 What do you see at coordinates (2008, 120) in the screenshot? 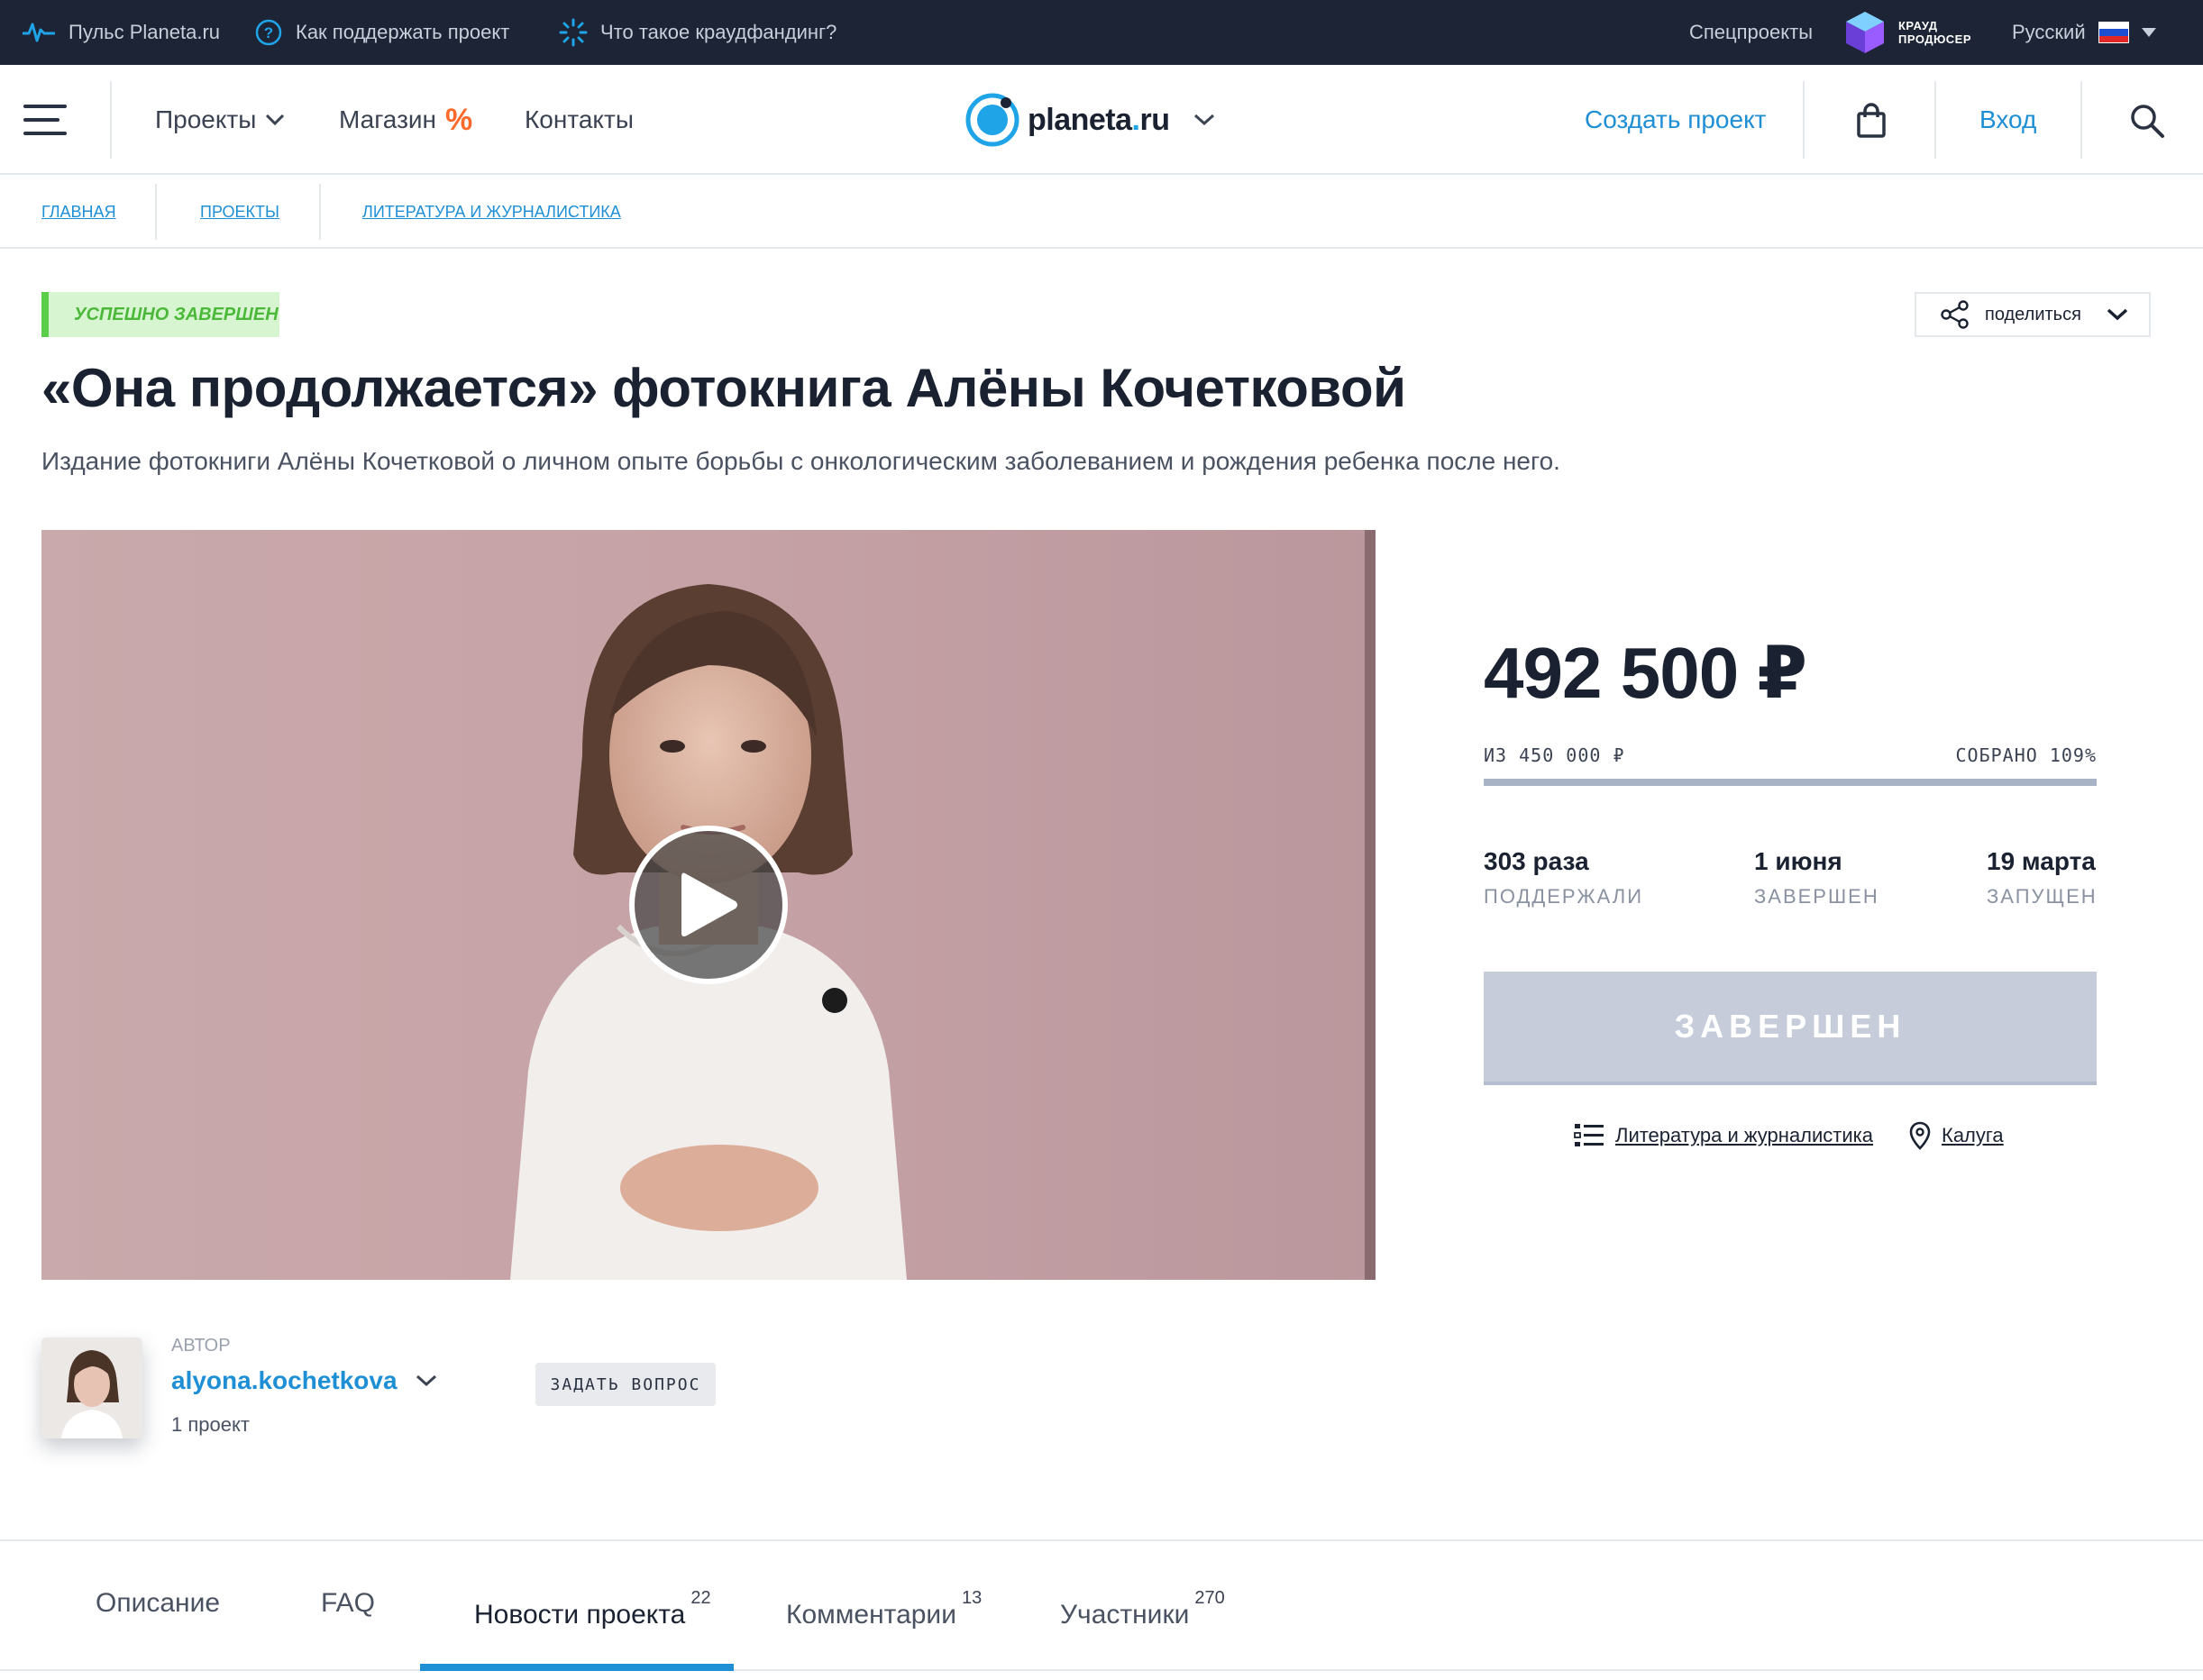
I see `login-link: Вход` at bounding box center [2008, 120].